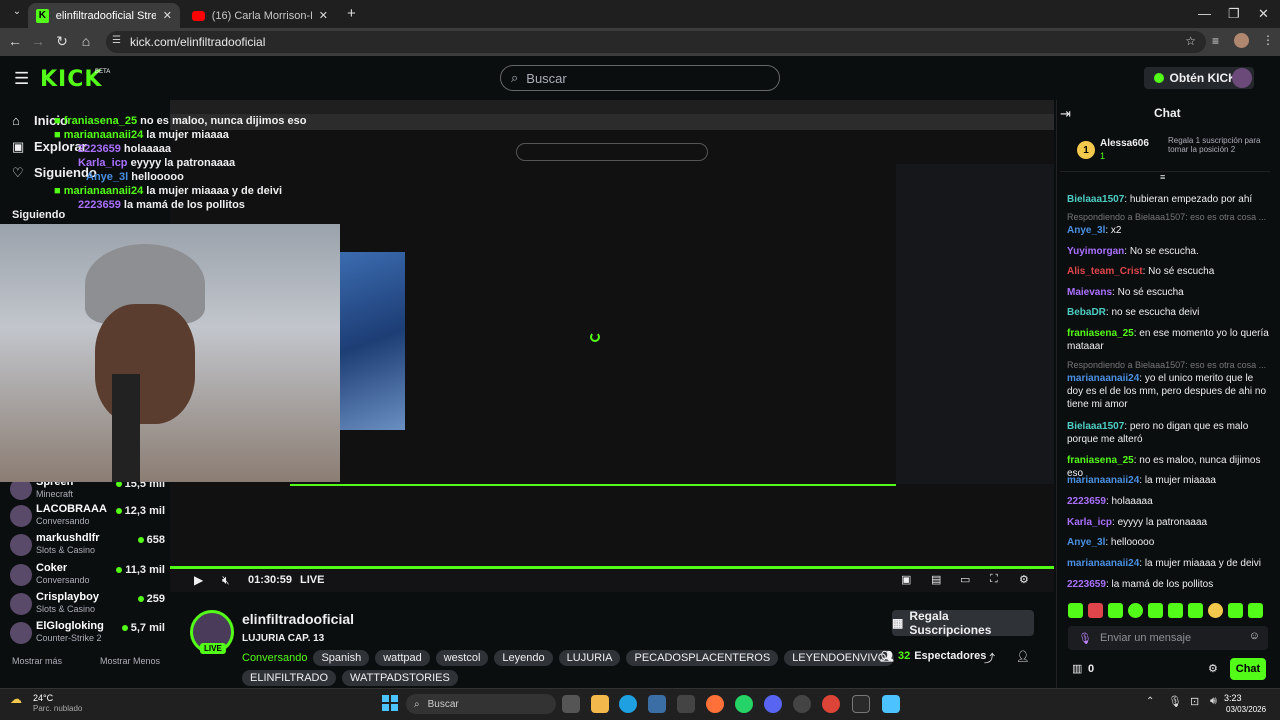  Describe the element at coordinates (1023, 656) in the screenshot. I see `follow-user-icon: 👤︎` at that location.